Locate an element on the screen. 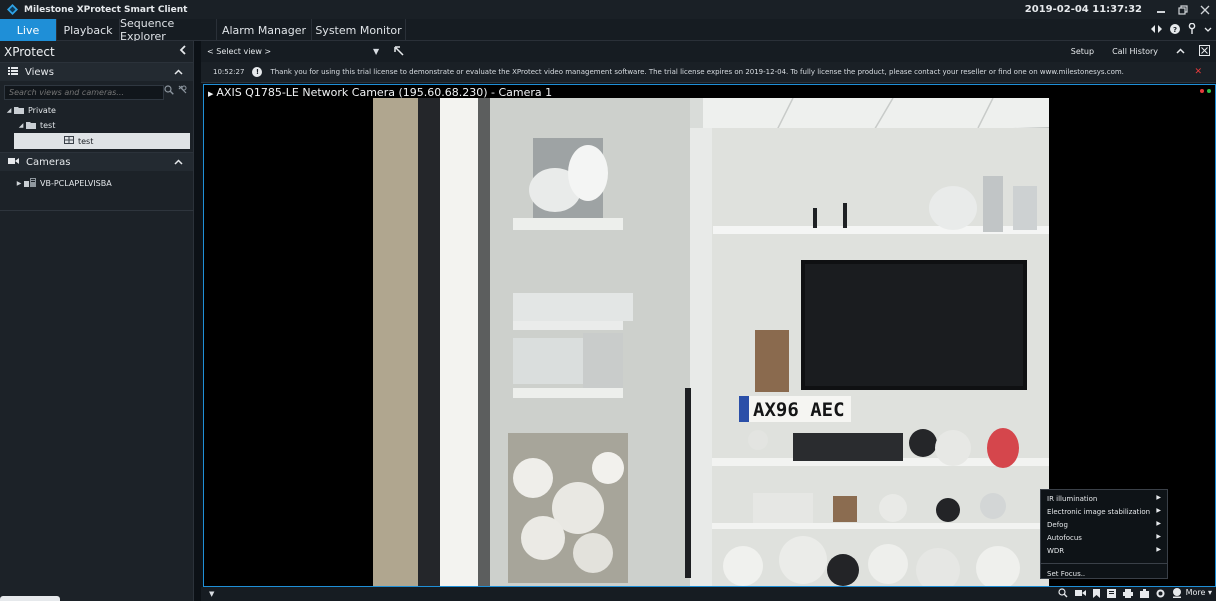  menu-item-defog: Defog ▶ is located at coordinates (1104, 524).